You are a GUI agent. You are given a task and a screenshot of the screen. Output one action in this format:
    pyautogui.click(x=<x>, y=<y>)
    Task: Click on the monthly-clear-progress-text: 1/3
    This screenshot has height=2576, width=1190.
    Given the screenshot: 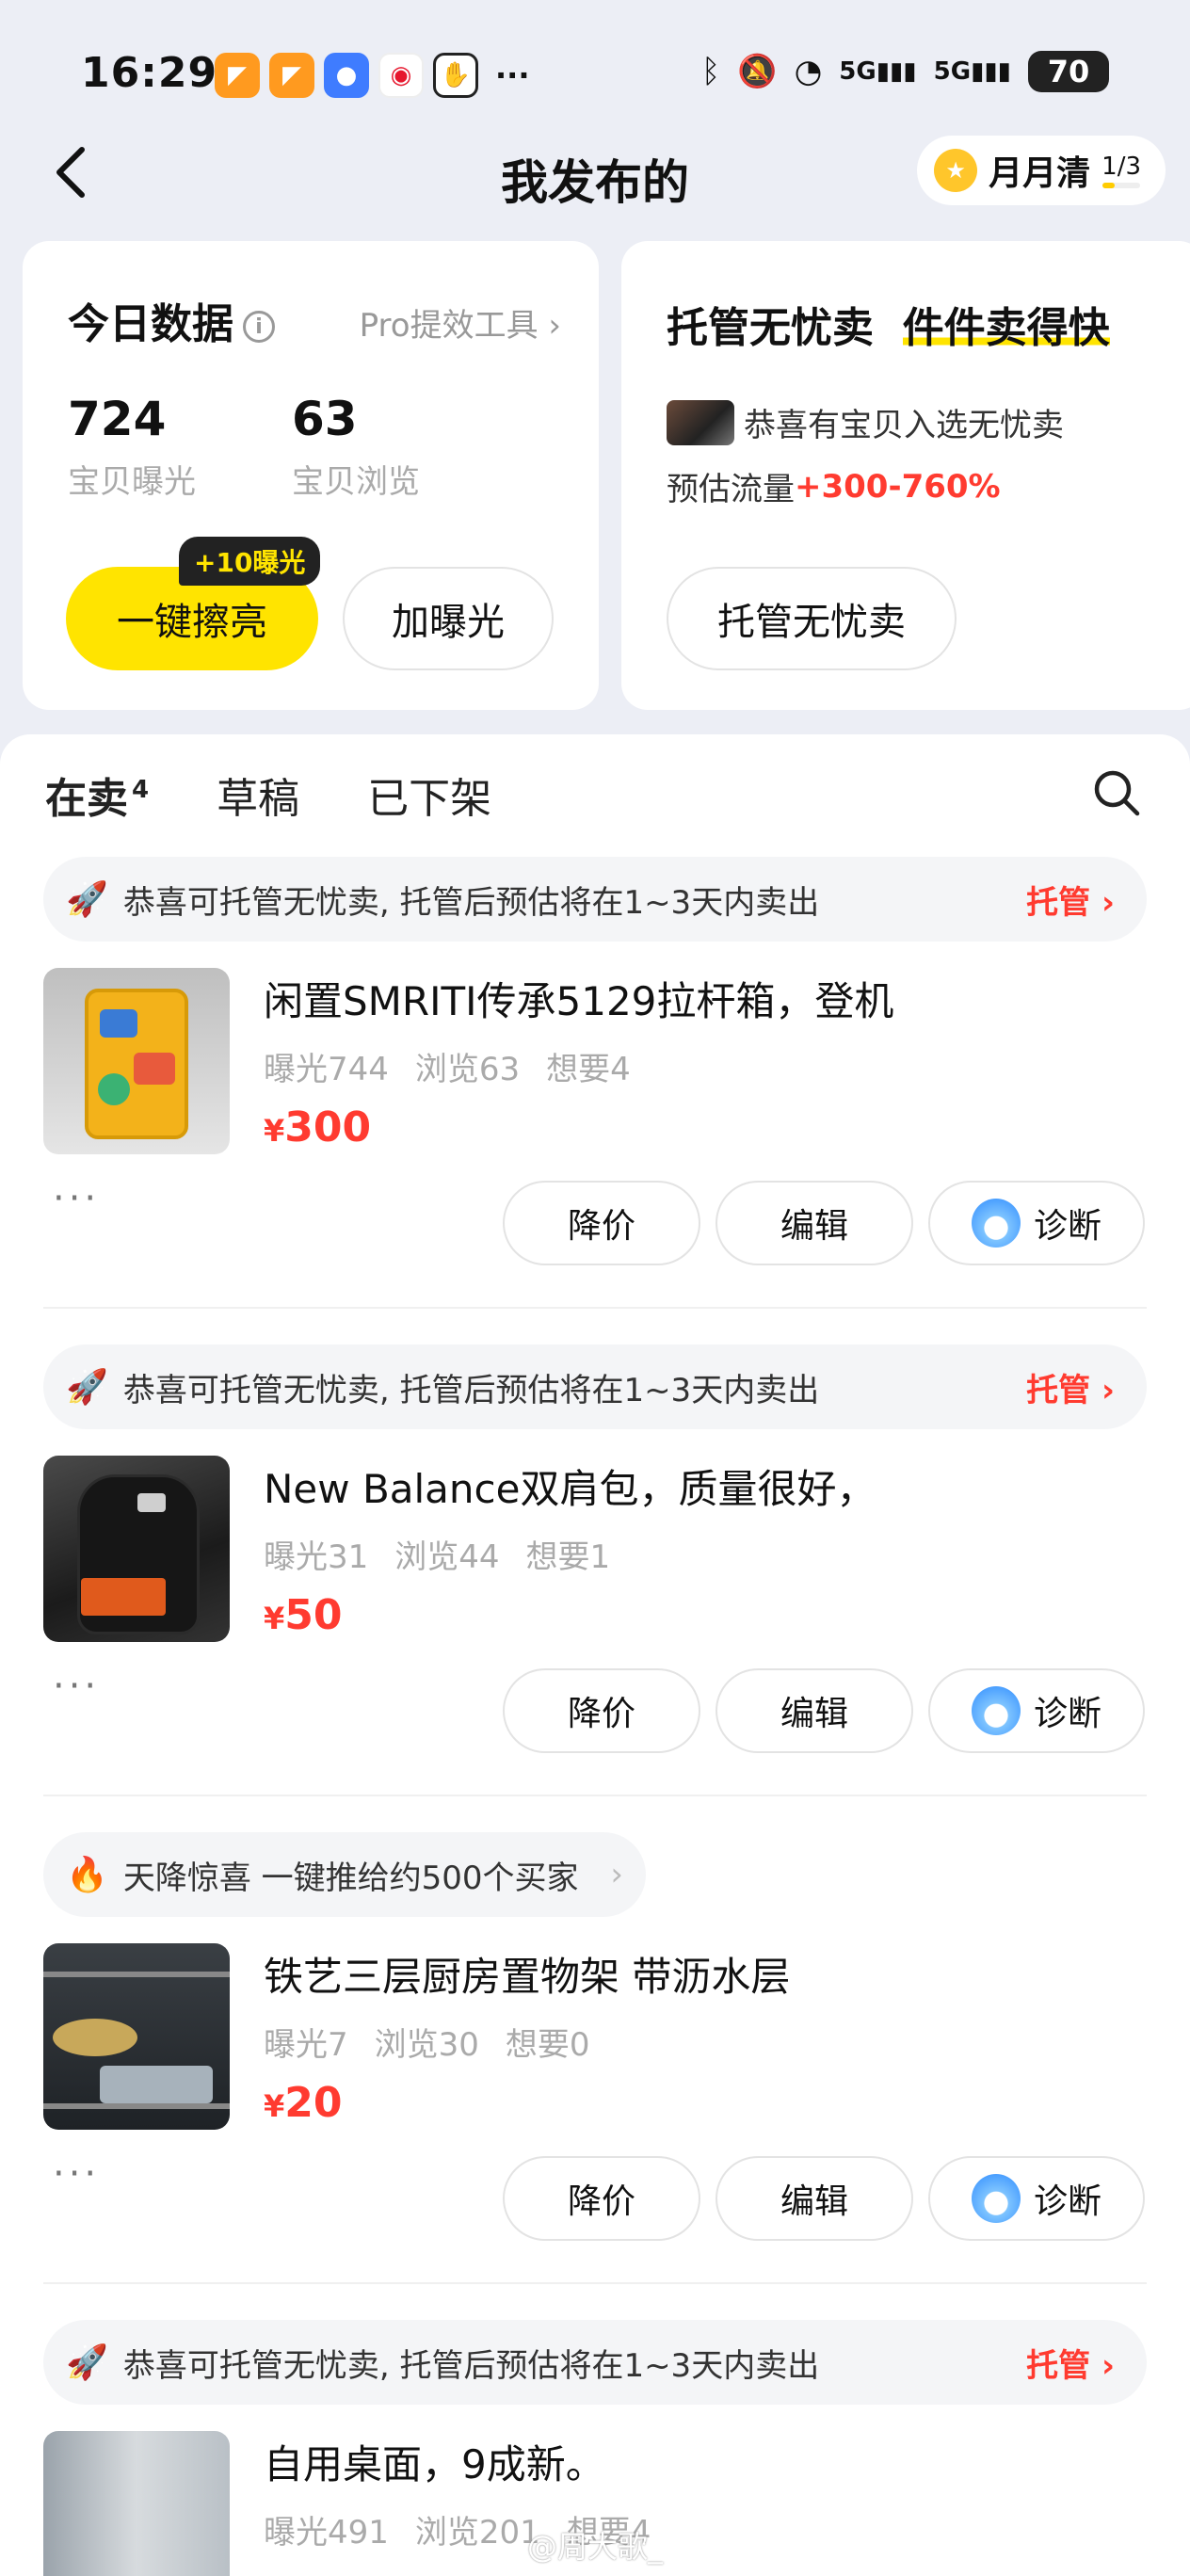 What is the action you would take?
    pyautogui.click(x=1121, y=167)
    